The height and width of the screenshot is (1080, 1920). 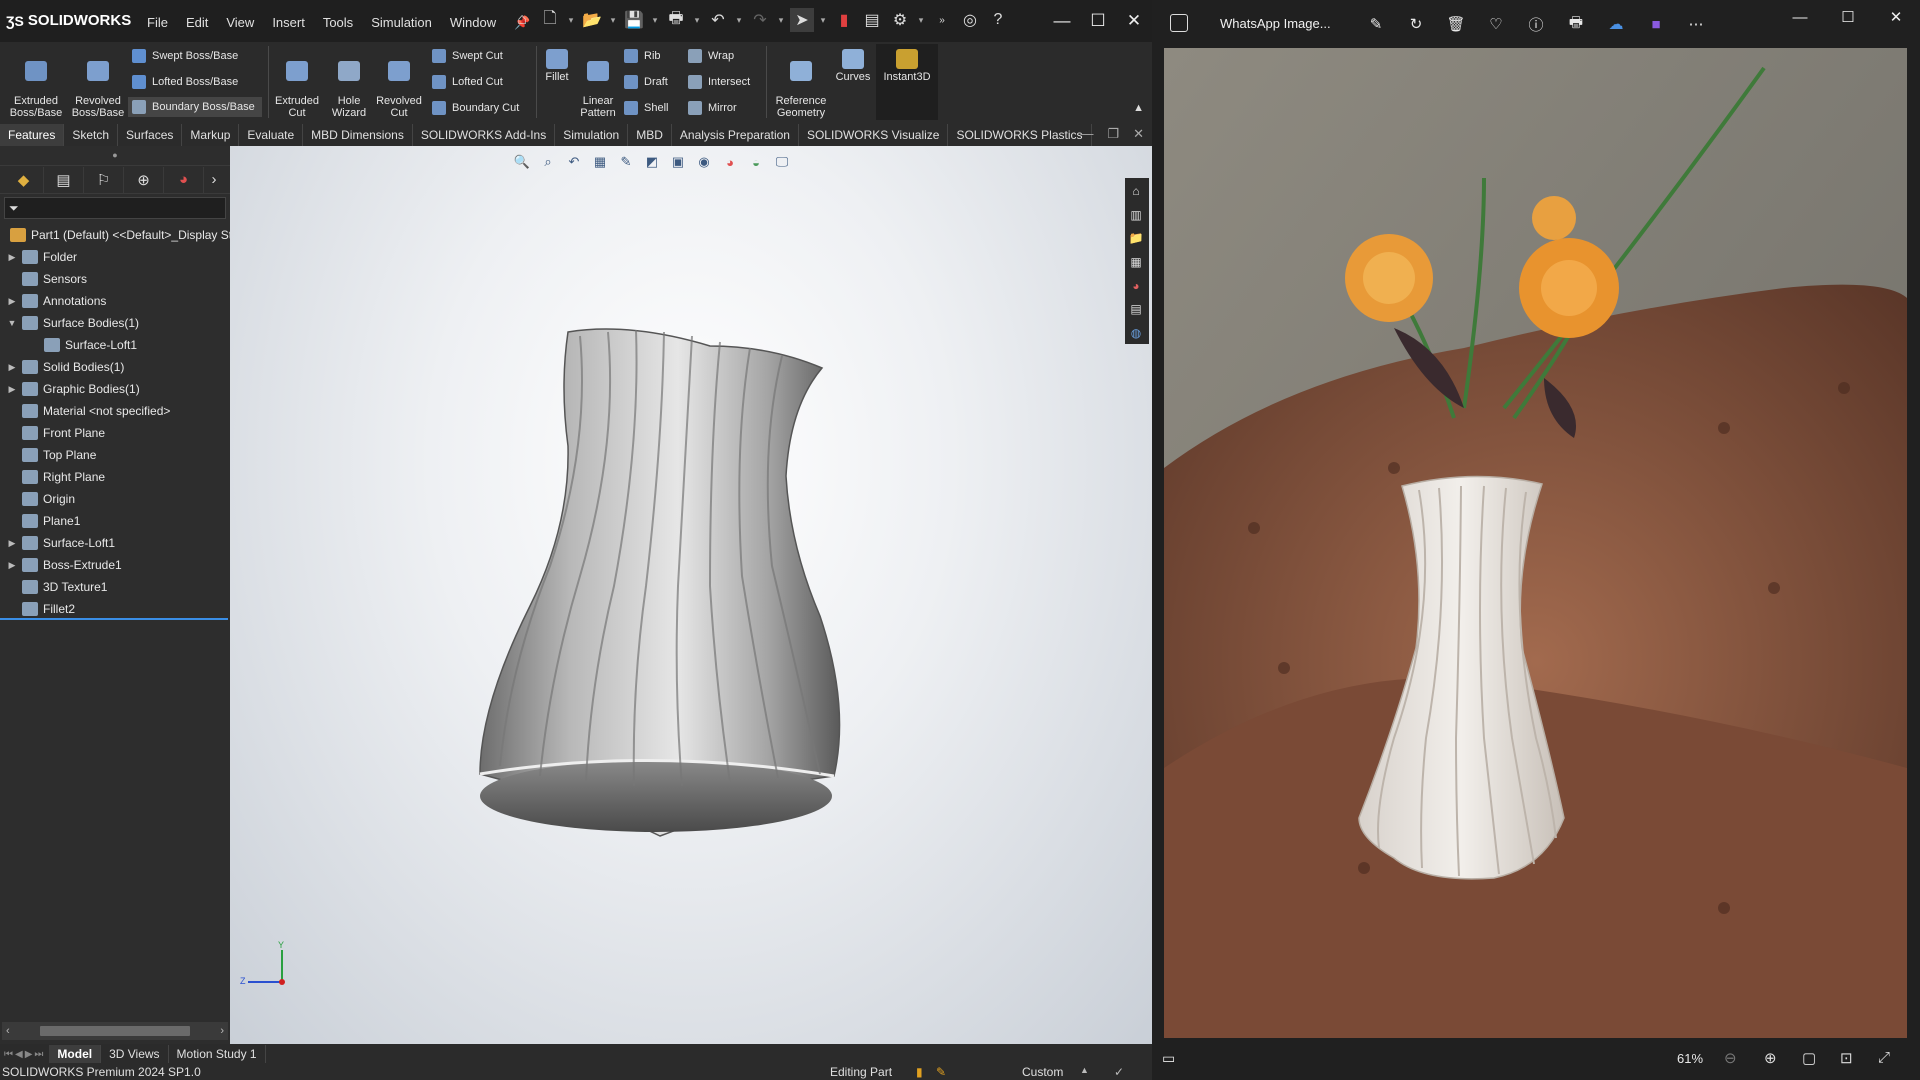 I want to click on boundary-boss-button: Boundary Boss/Base, so click(x=195, y=107).